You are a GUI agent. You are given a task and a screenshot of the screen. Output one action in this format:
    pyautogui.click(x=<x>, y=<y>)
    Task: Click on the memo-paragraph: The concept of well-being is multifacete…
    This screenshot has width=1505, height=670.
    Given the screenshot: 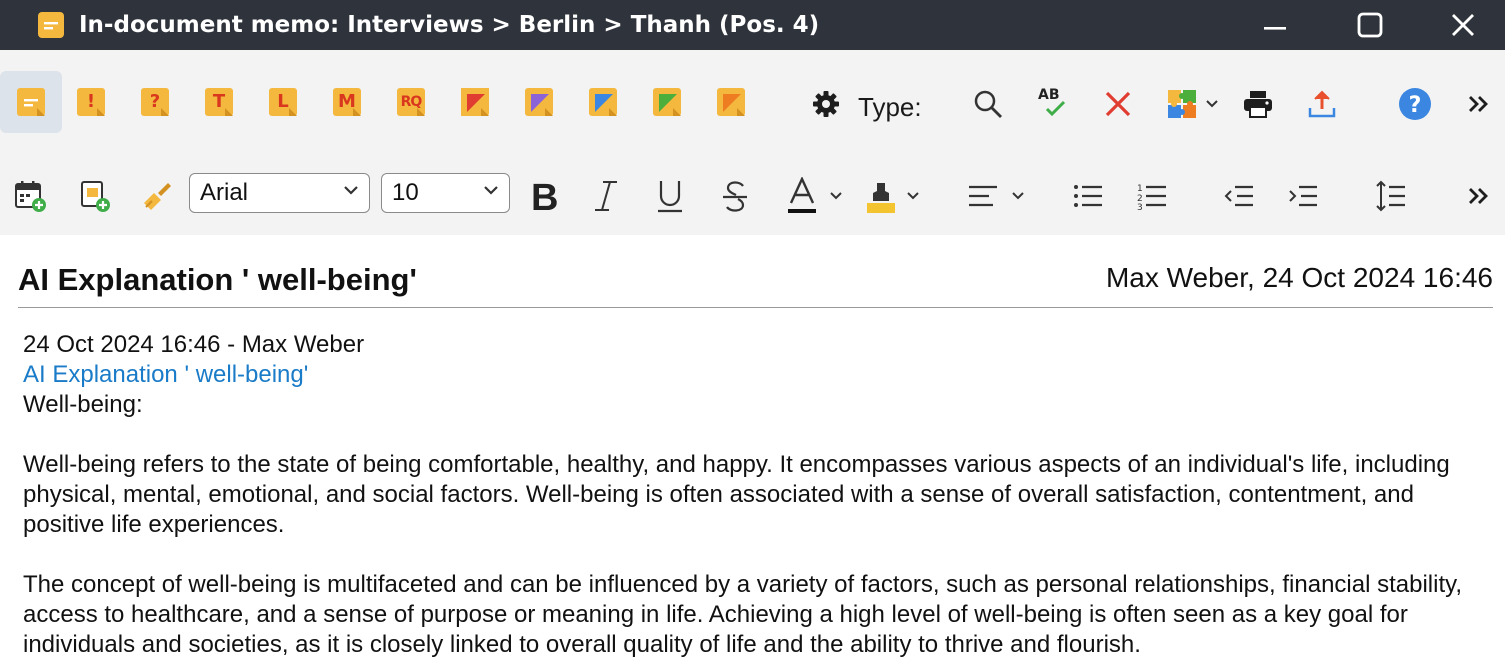 What is the action you would take?
    pyautogui.click(x=743, y=614)
    